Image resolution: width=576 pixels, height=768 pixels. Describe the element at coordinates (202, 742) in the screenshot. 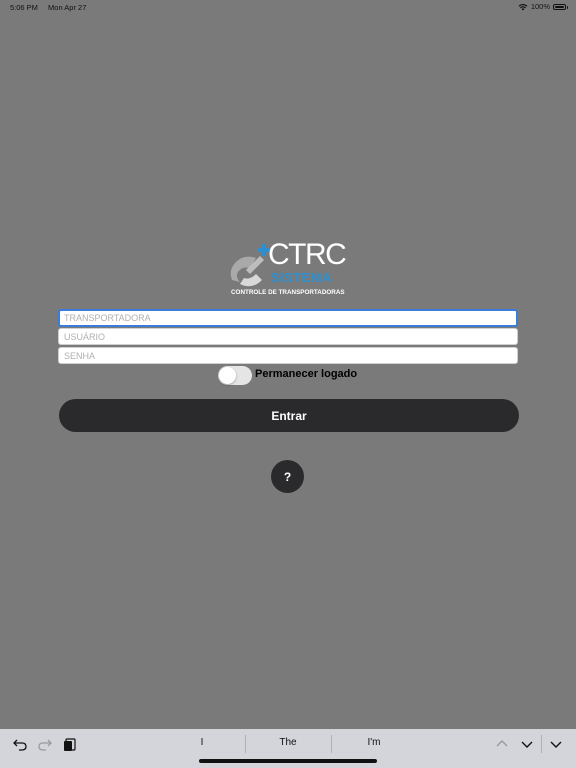

I see `suggestion-1: I` at that location.